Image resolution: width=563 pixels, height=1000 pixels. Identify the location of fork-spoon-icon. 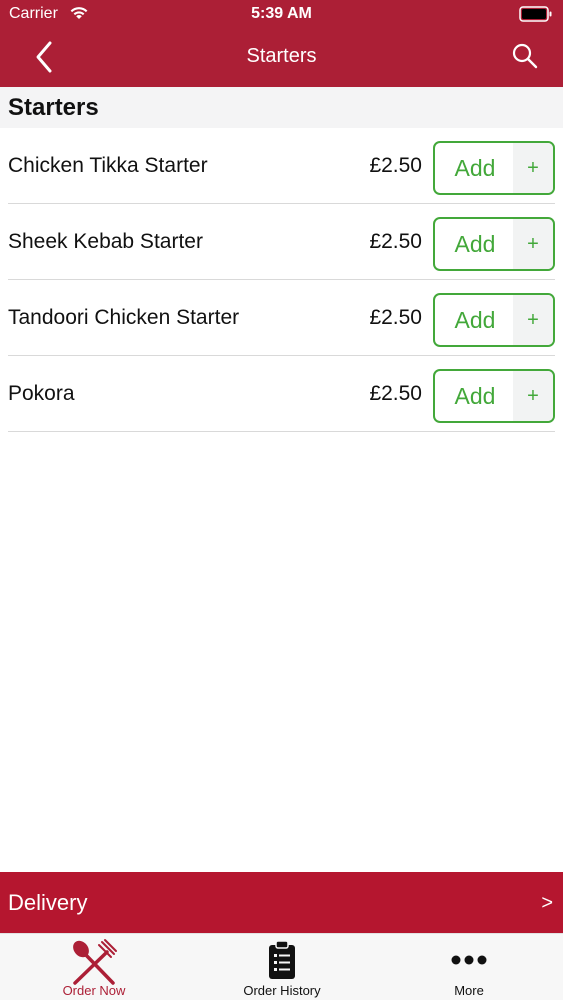
(95, 962).